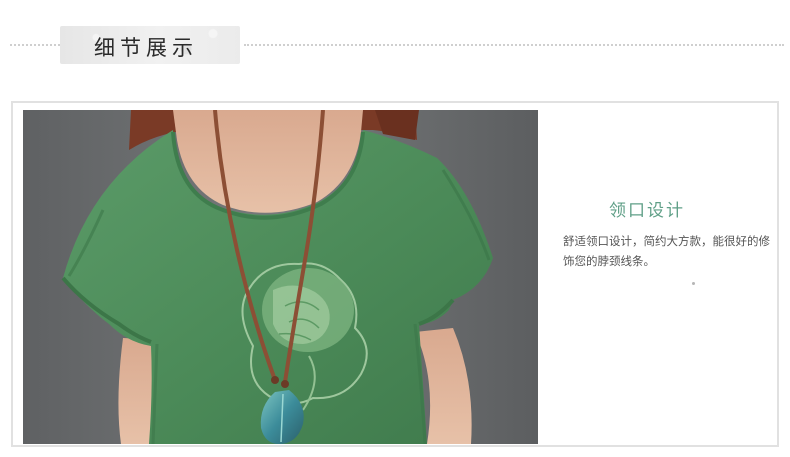 The image size is (790, 457). What do you see at coordinates (146, 48) in the screenshot?
I see `section-title: 细节展示` at bounding box center [146, 48].